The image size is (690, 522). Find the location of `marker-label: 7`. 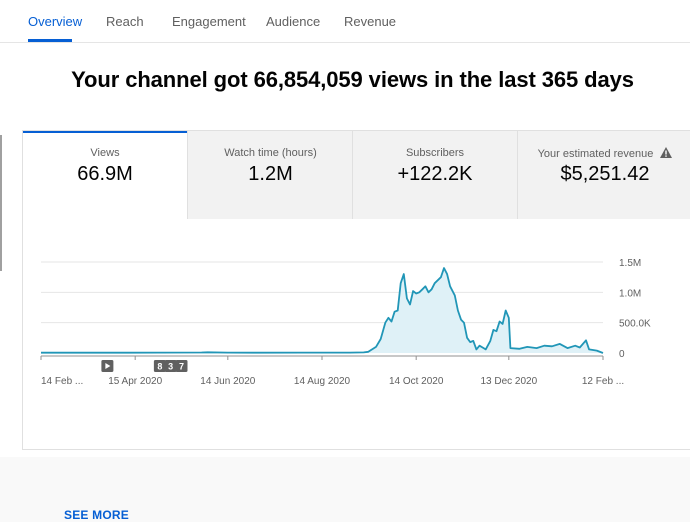

marker-label: 7 is located at coordinates (181, 367).